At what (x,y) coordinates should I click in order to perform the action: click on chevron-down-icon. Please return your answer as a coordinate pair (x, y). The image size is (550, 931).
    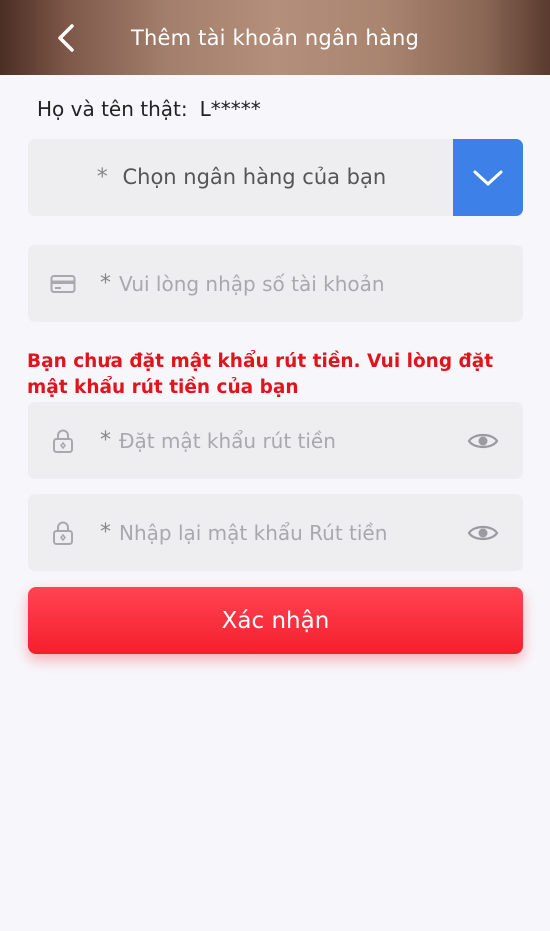
    Looking at the image, I should click on (488, 177).